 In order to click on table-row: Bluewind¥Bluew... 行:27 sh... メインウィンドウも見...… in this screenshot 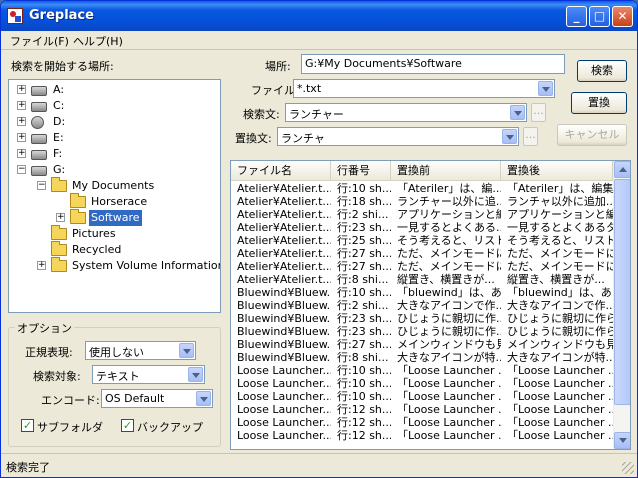, I will do `click(422, 344)`.